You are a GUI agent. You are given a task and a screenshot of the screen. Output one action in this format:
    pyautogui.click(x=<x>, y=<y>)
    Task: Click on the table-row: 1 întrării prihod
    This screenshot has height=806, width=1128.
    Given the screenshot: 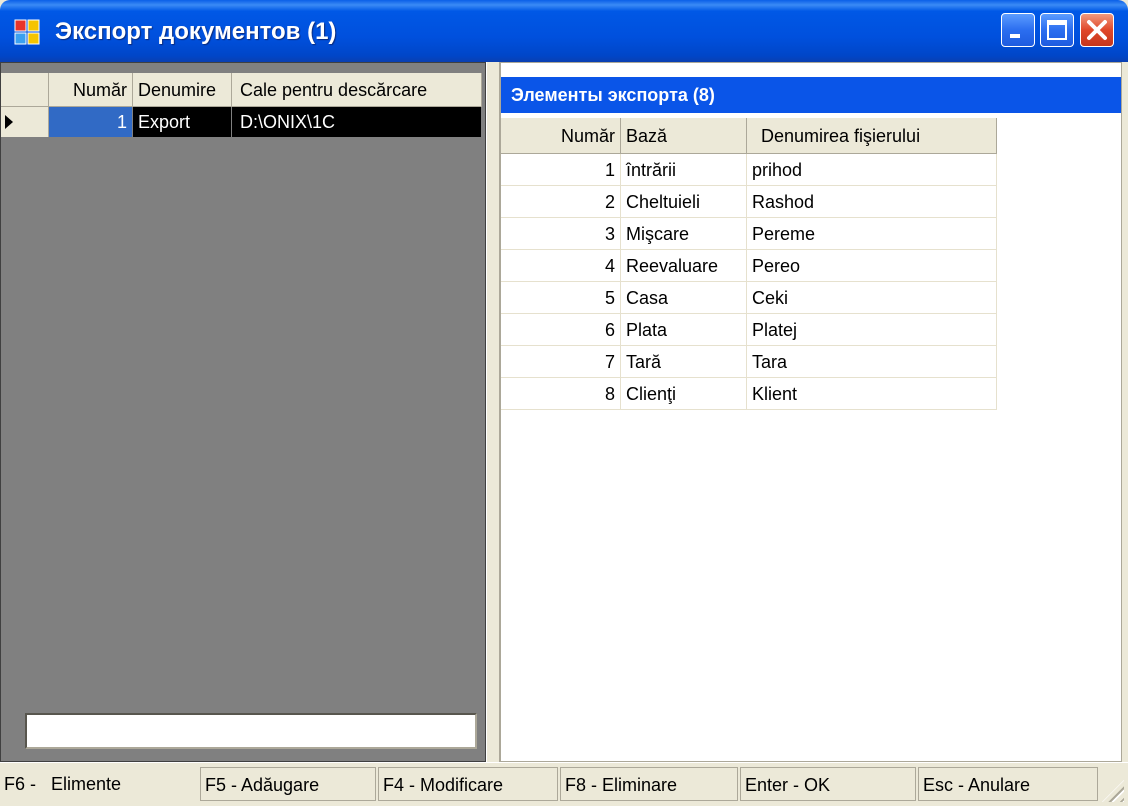 What is the action you would take?
    pyautogui.click(x=751, y=170)
    